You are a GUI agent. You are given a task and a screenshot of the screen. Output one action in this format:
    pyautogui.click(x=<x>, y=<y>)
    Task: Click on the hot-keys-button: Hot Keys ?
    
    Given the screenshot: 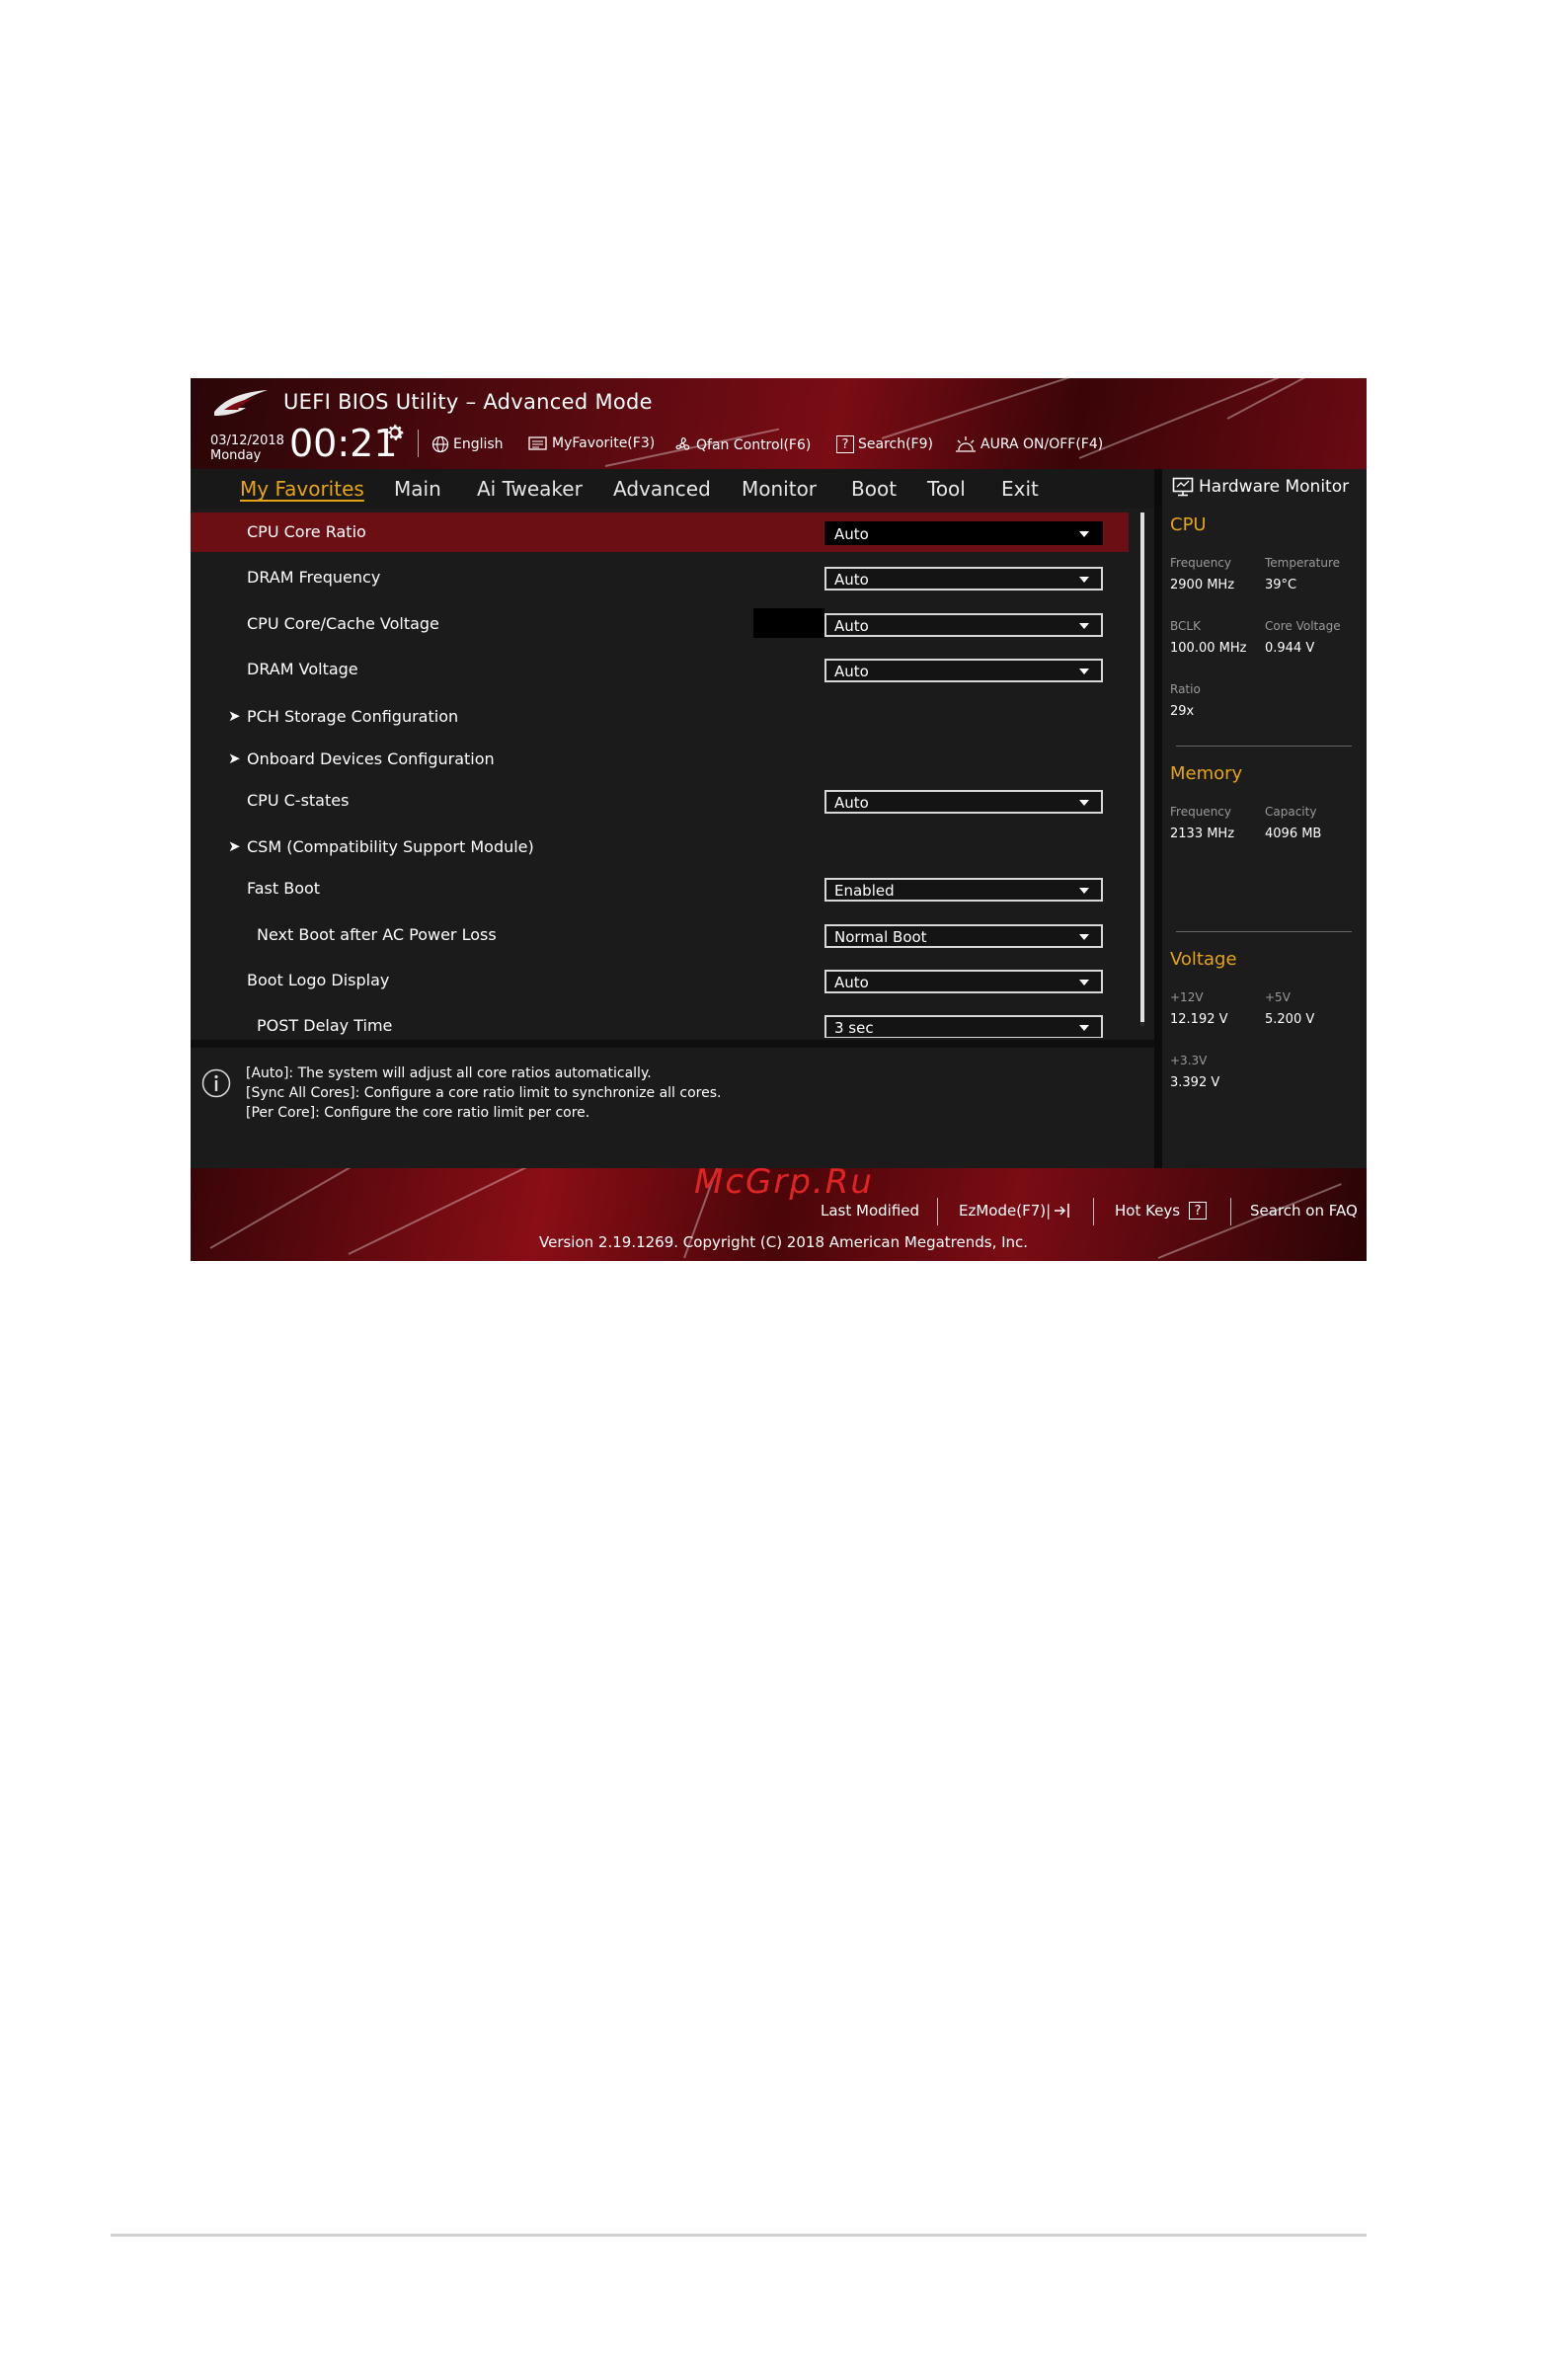 What is the action you would take?
    pyautogui.click(x=1161, y=1211)
    